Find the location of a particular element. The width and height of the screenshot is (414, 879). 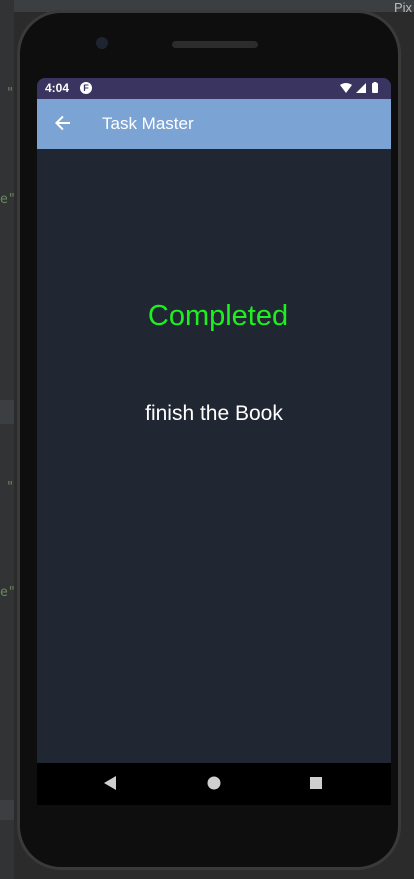

front-camera is located at coordinates (102, 43).